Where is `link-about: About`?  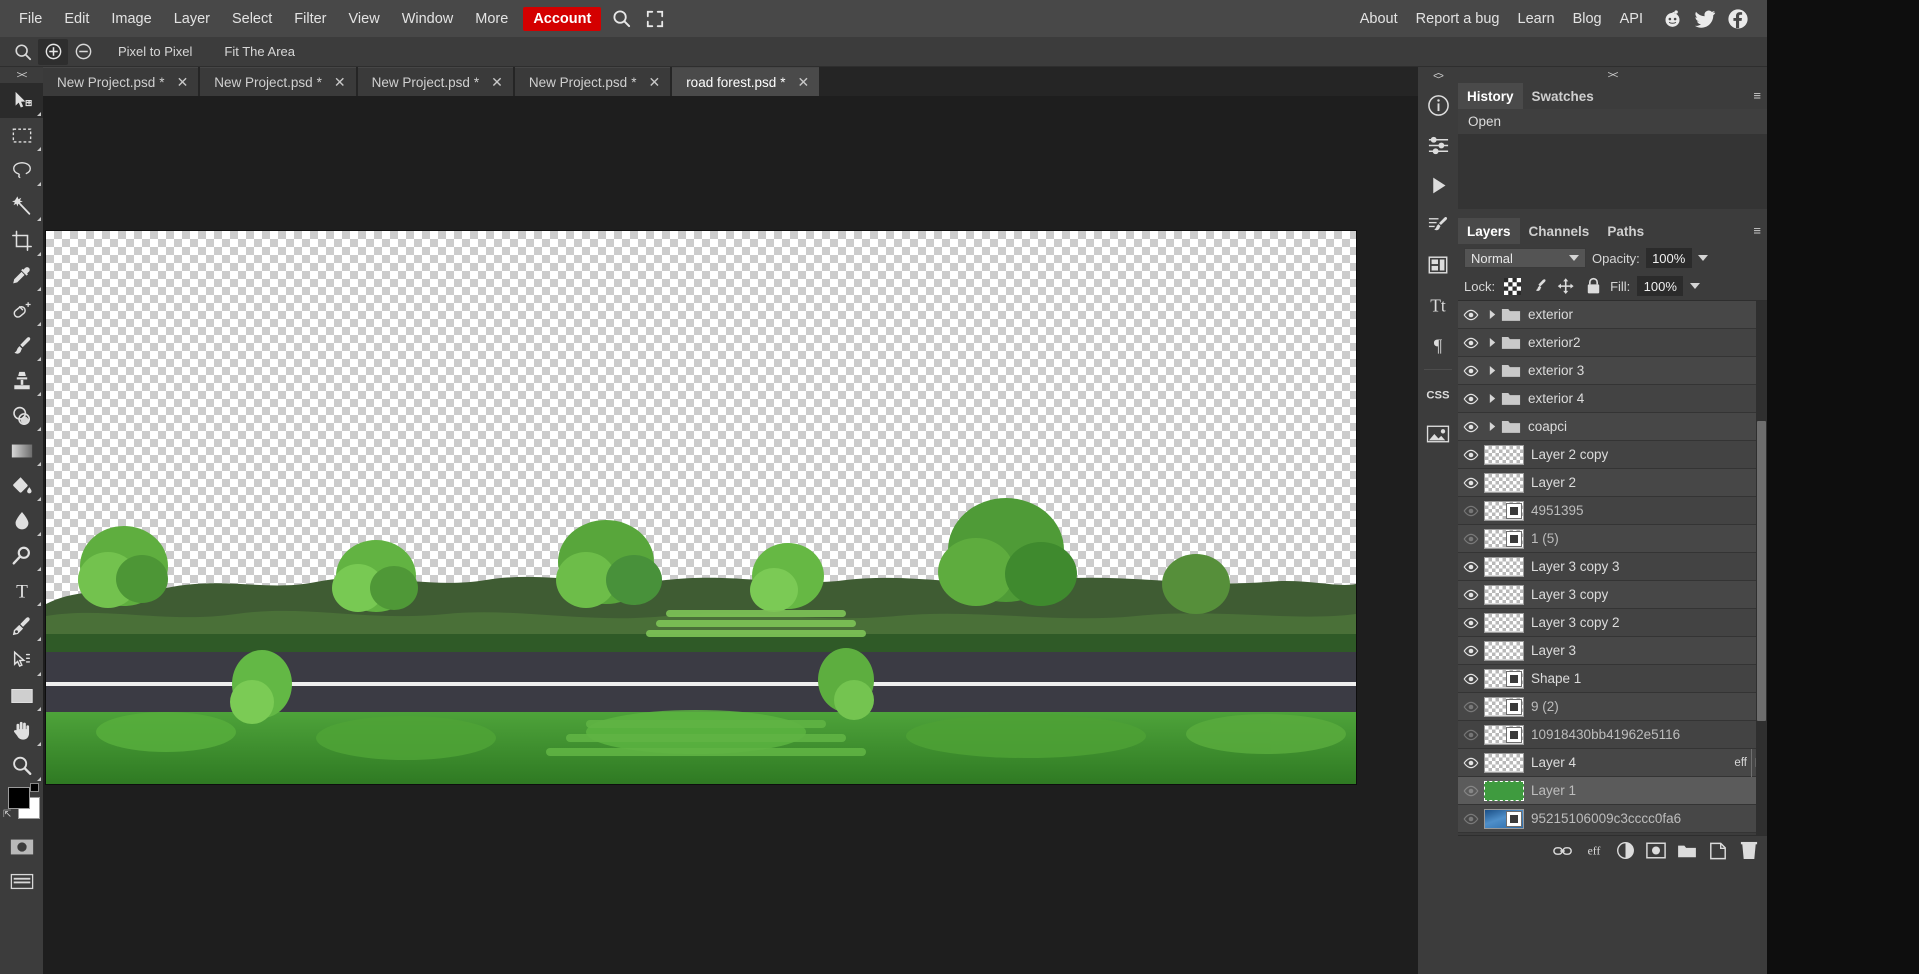 link-about: About is located at coordinates (1379, 19).